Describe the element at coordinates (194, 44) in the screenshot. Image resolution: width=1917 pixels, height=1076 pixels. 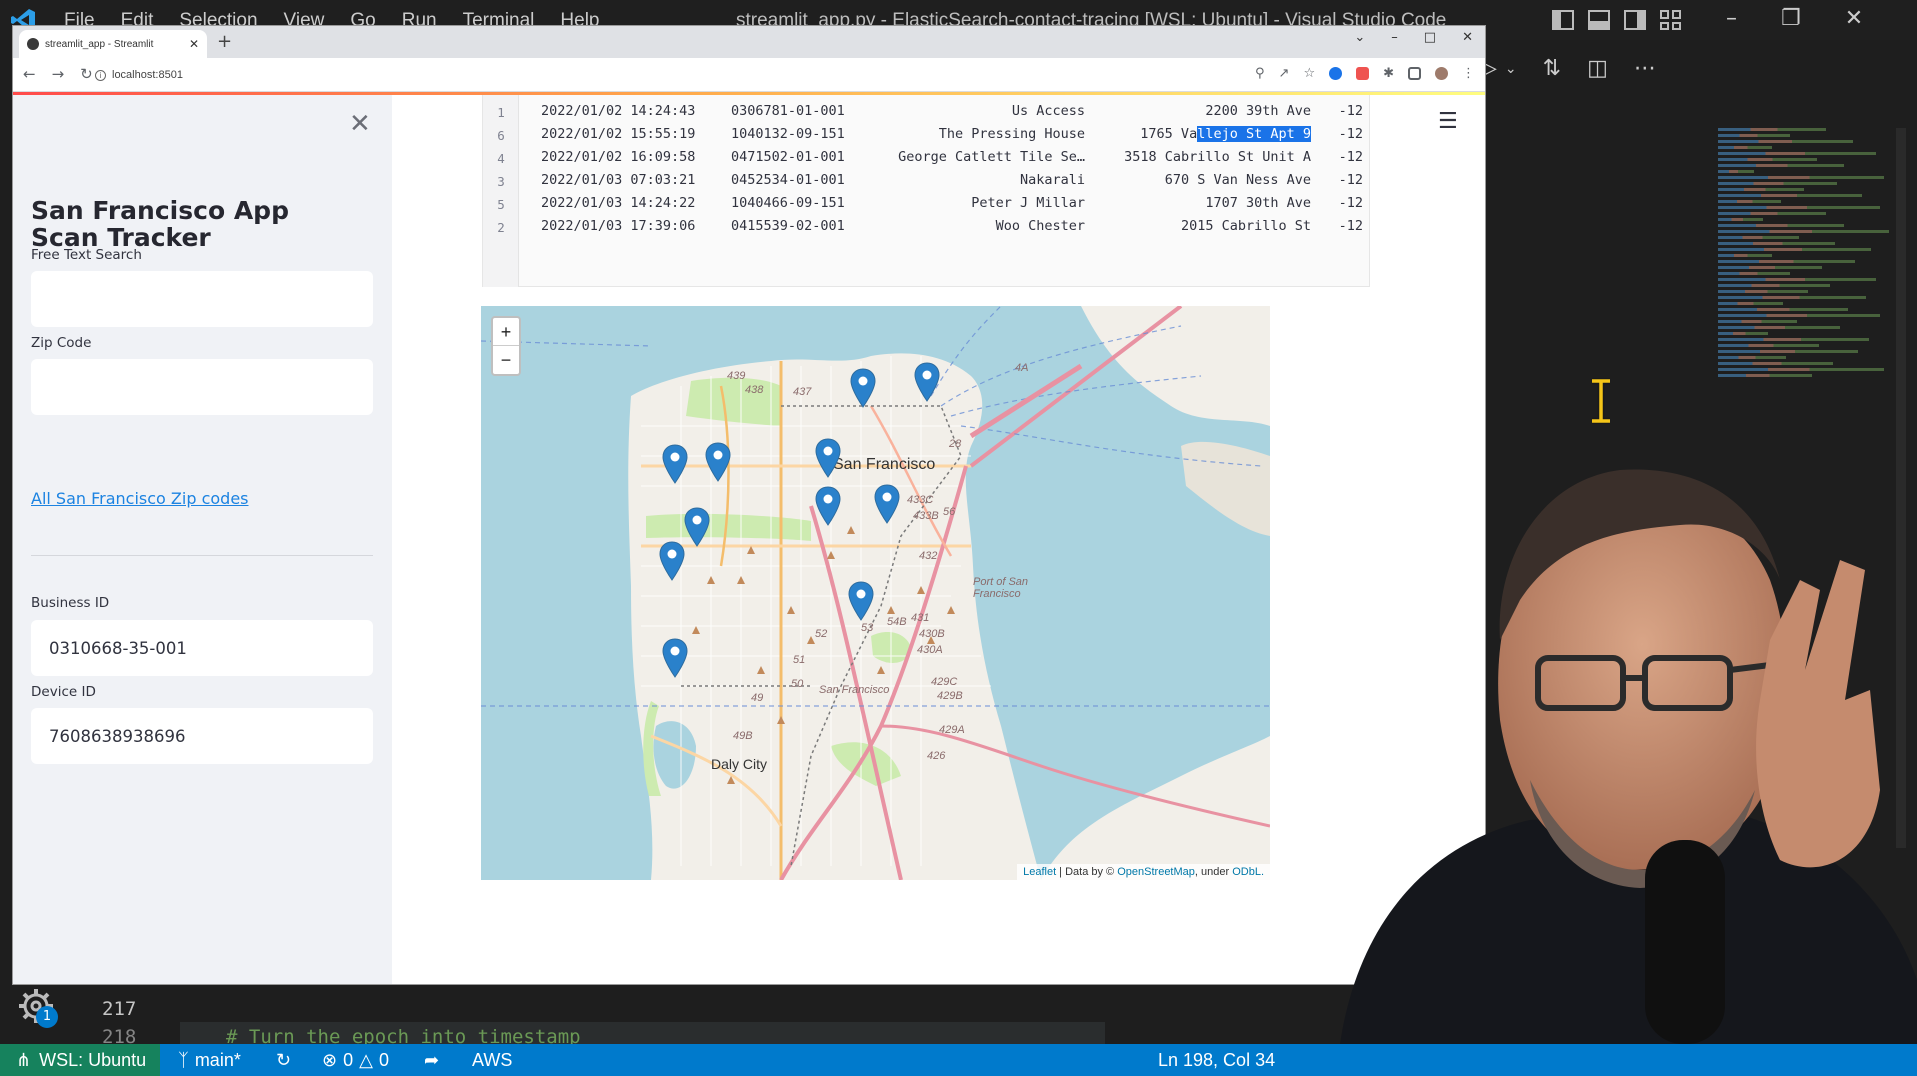
I see `tab-close-icon: ✕` at that location.